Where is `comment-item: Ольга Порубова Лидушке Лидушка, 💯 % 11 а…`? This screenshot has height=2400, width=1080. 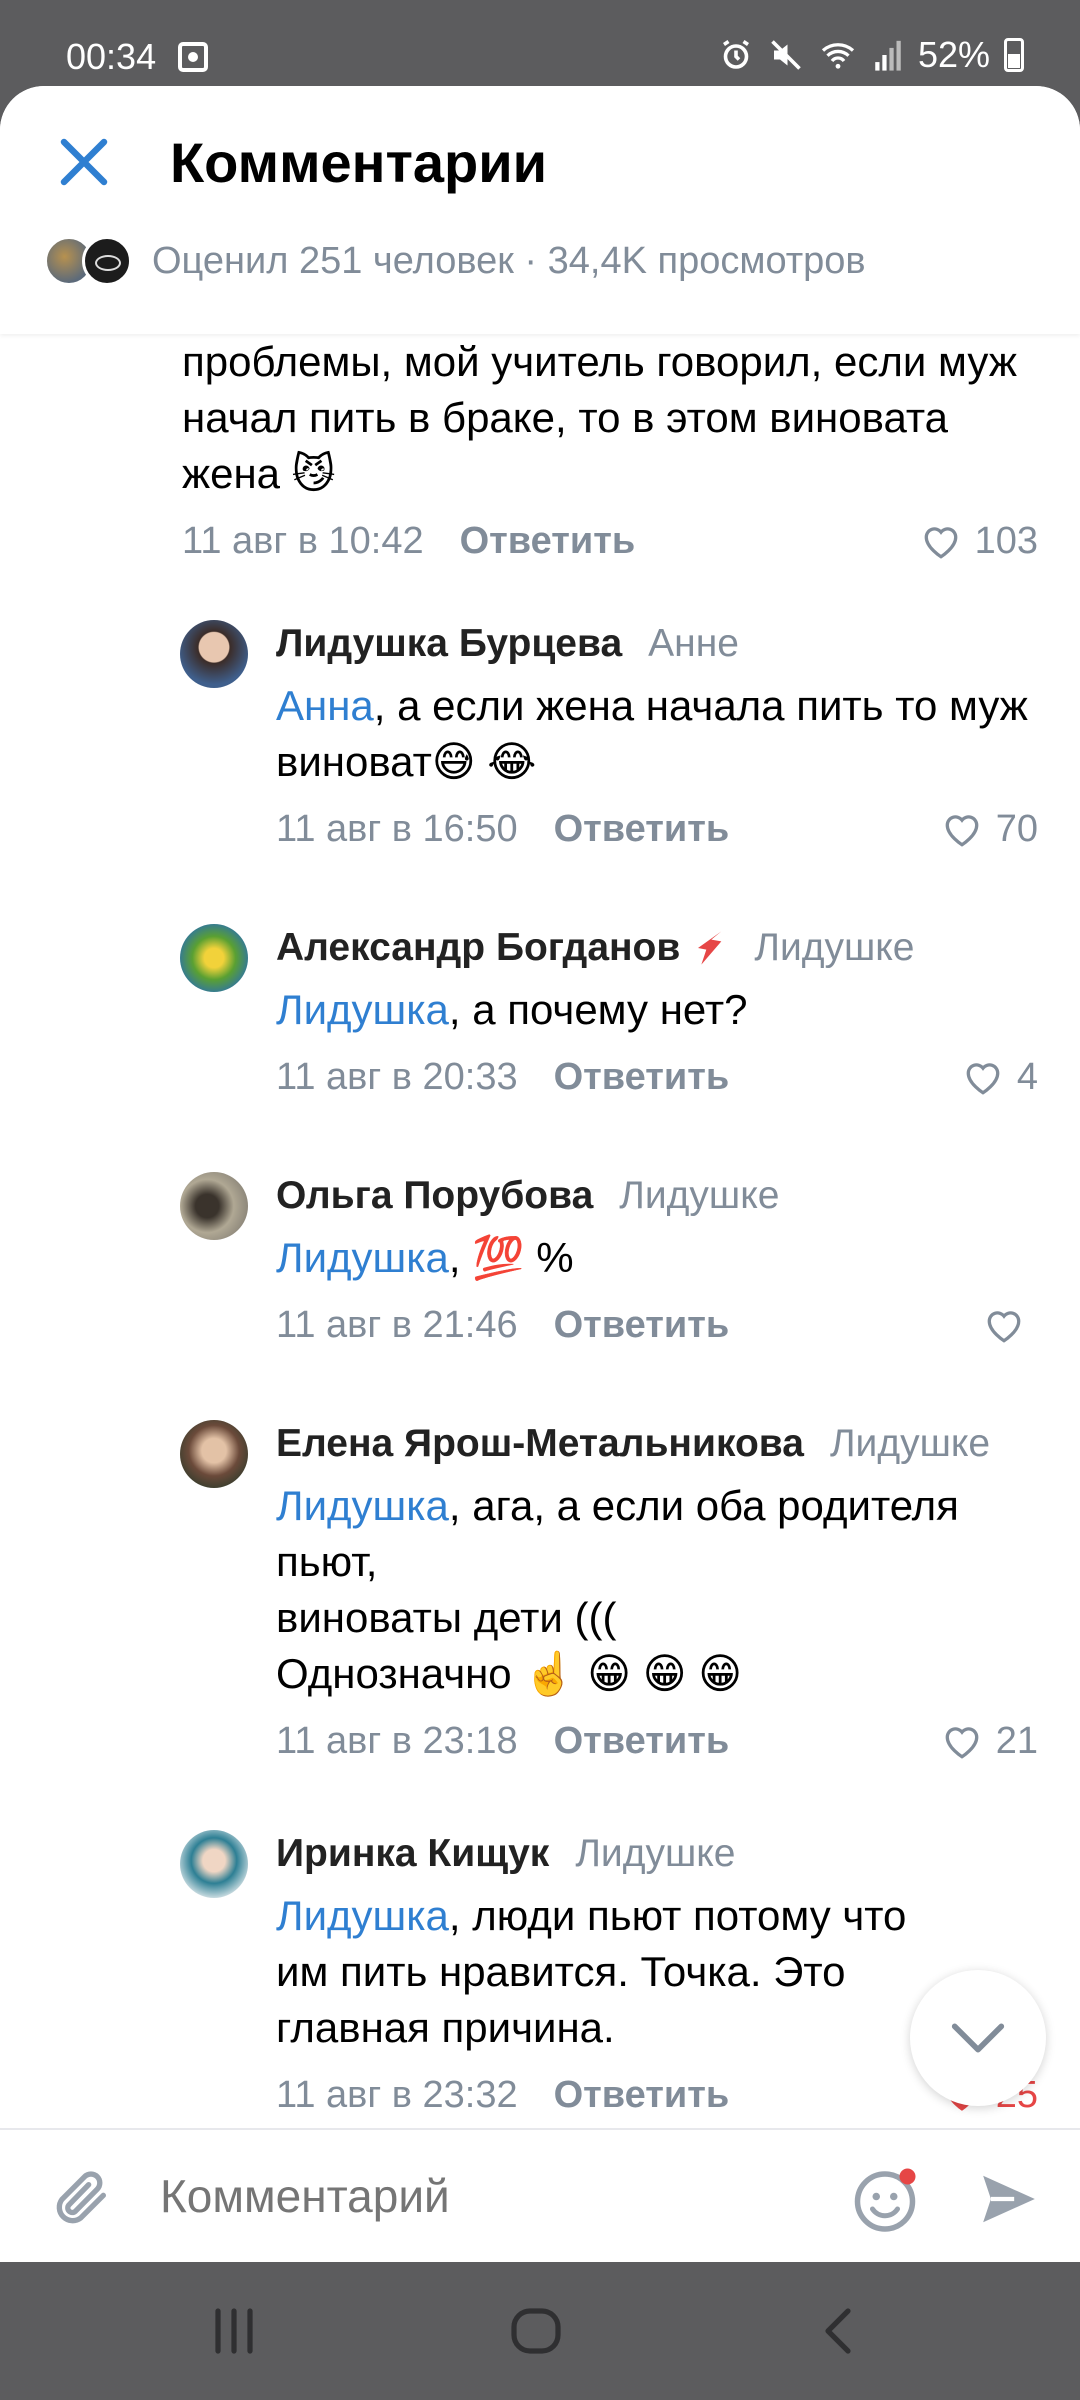 comment-item: Ольга Порубова Лидушке Лидушка, 💯 % 11 а… is located at coordinates (609, 1259).